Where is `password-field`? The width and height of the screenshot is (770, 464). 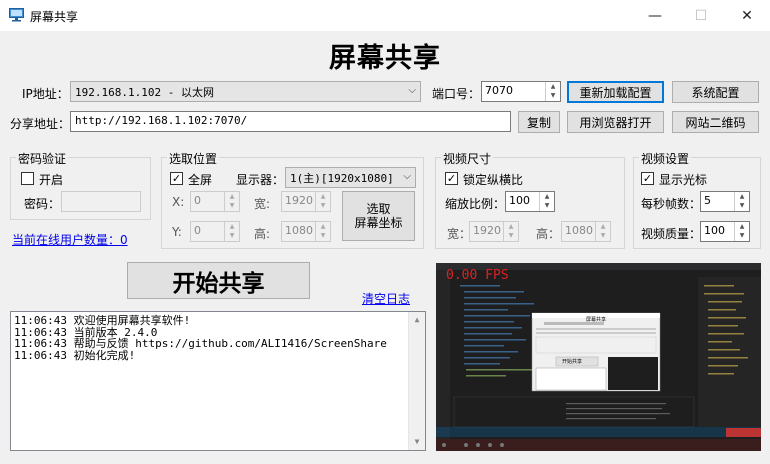 password-field is located at coordinates (101, 201).